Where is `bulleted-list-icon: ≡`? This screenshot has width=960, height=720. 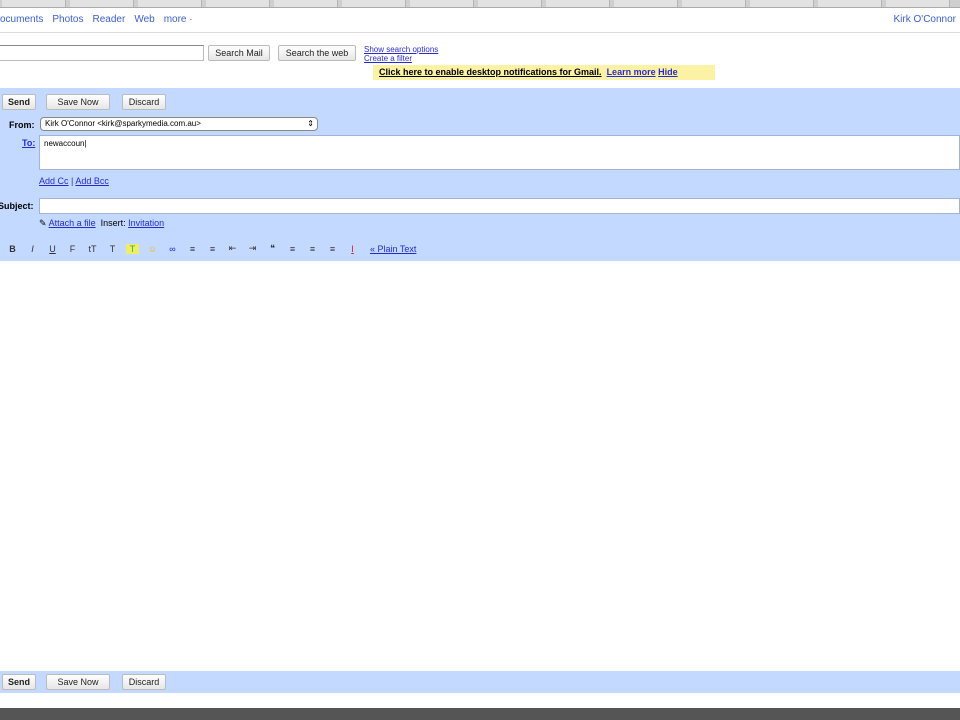 bulleted-list-icon: ≡ is located at coordinates (212, 249).